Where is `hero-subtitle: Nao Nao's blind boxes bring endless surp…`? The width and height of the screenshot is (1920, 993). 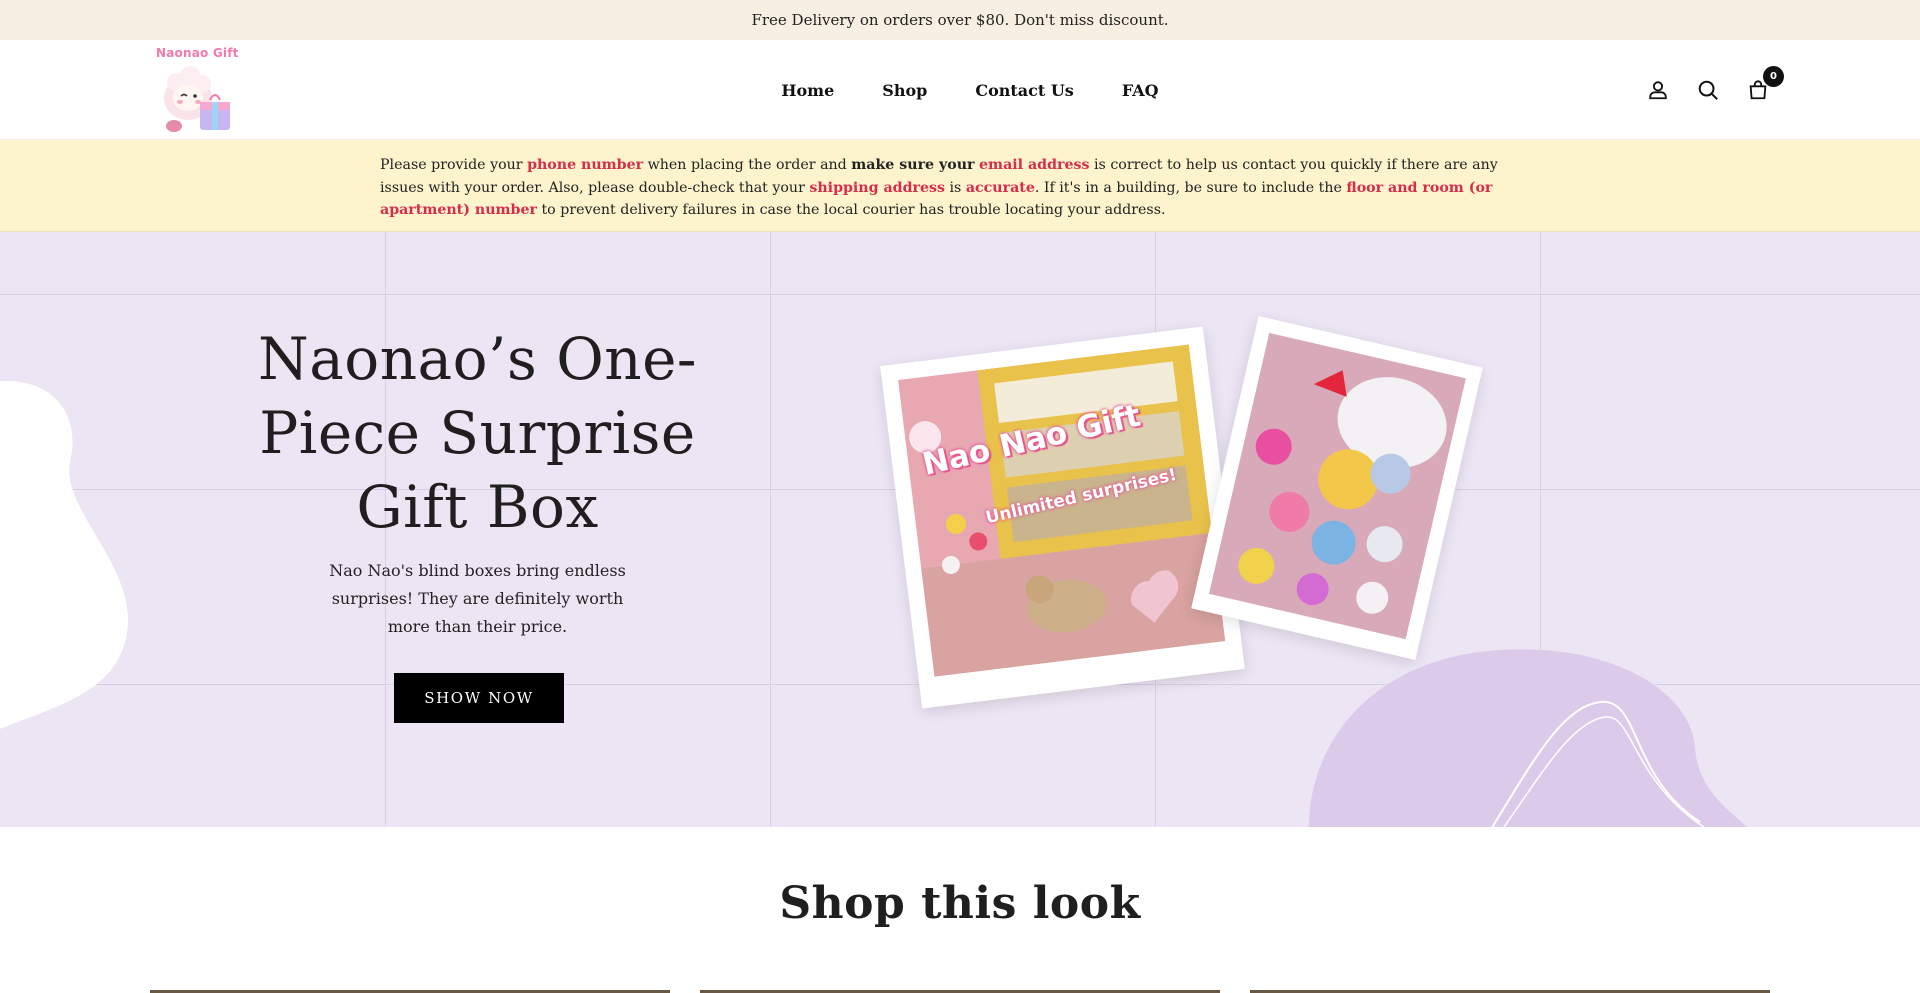 hero-subtitle: Nao Nao's blind boxes bring endless surp… is located at coordinates (477, 598).